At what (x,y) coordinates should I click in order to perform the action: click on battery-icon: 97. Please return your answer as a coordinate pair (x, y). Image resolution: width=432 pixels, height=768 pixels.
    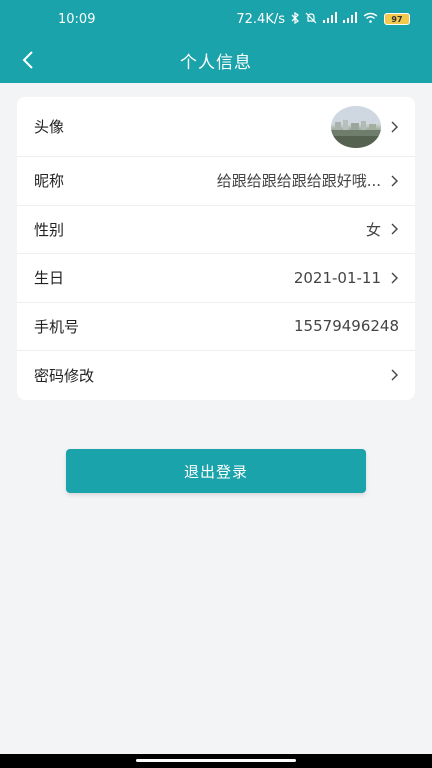
    Looking at the image, I should click on (397, 19).